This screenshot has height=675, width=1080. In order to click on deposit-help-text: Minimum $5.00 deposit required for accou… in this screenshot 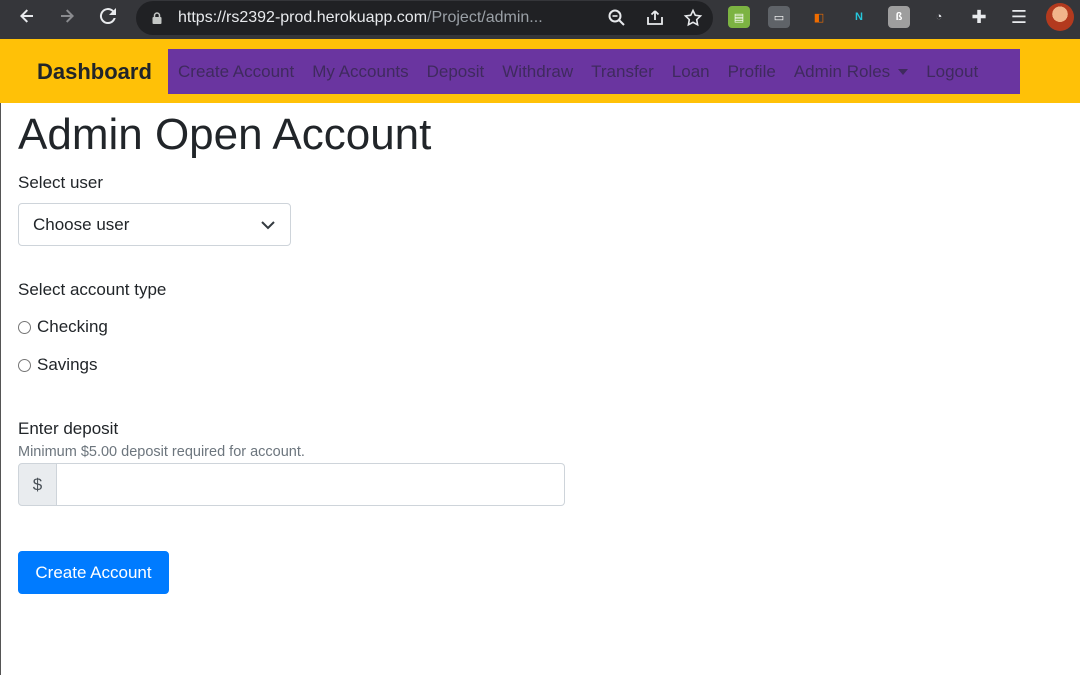, I will do `click(161, 452)`.